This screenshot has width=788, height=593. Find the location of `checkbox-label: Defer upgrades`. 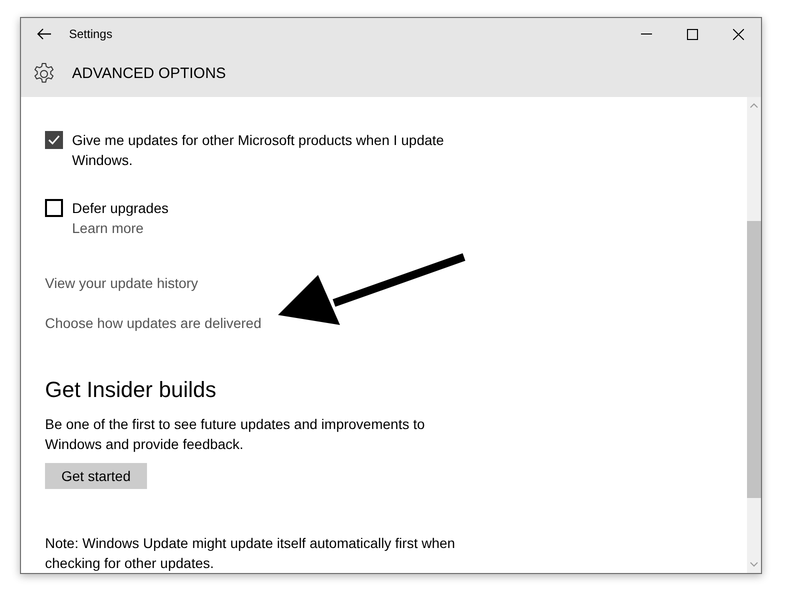

checkbox-label: Defer upgrades is located at coordinates (120, 208).